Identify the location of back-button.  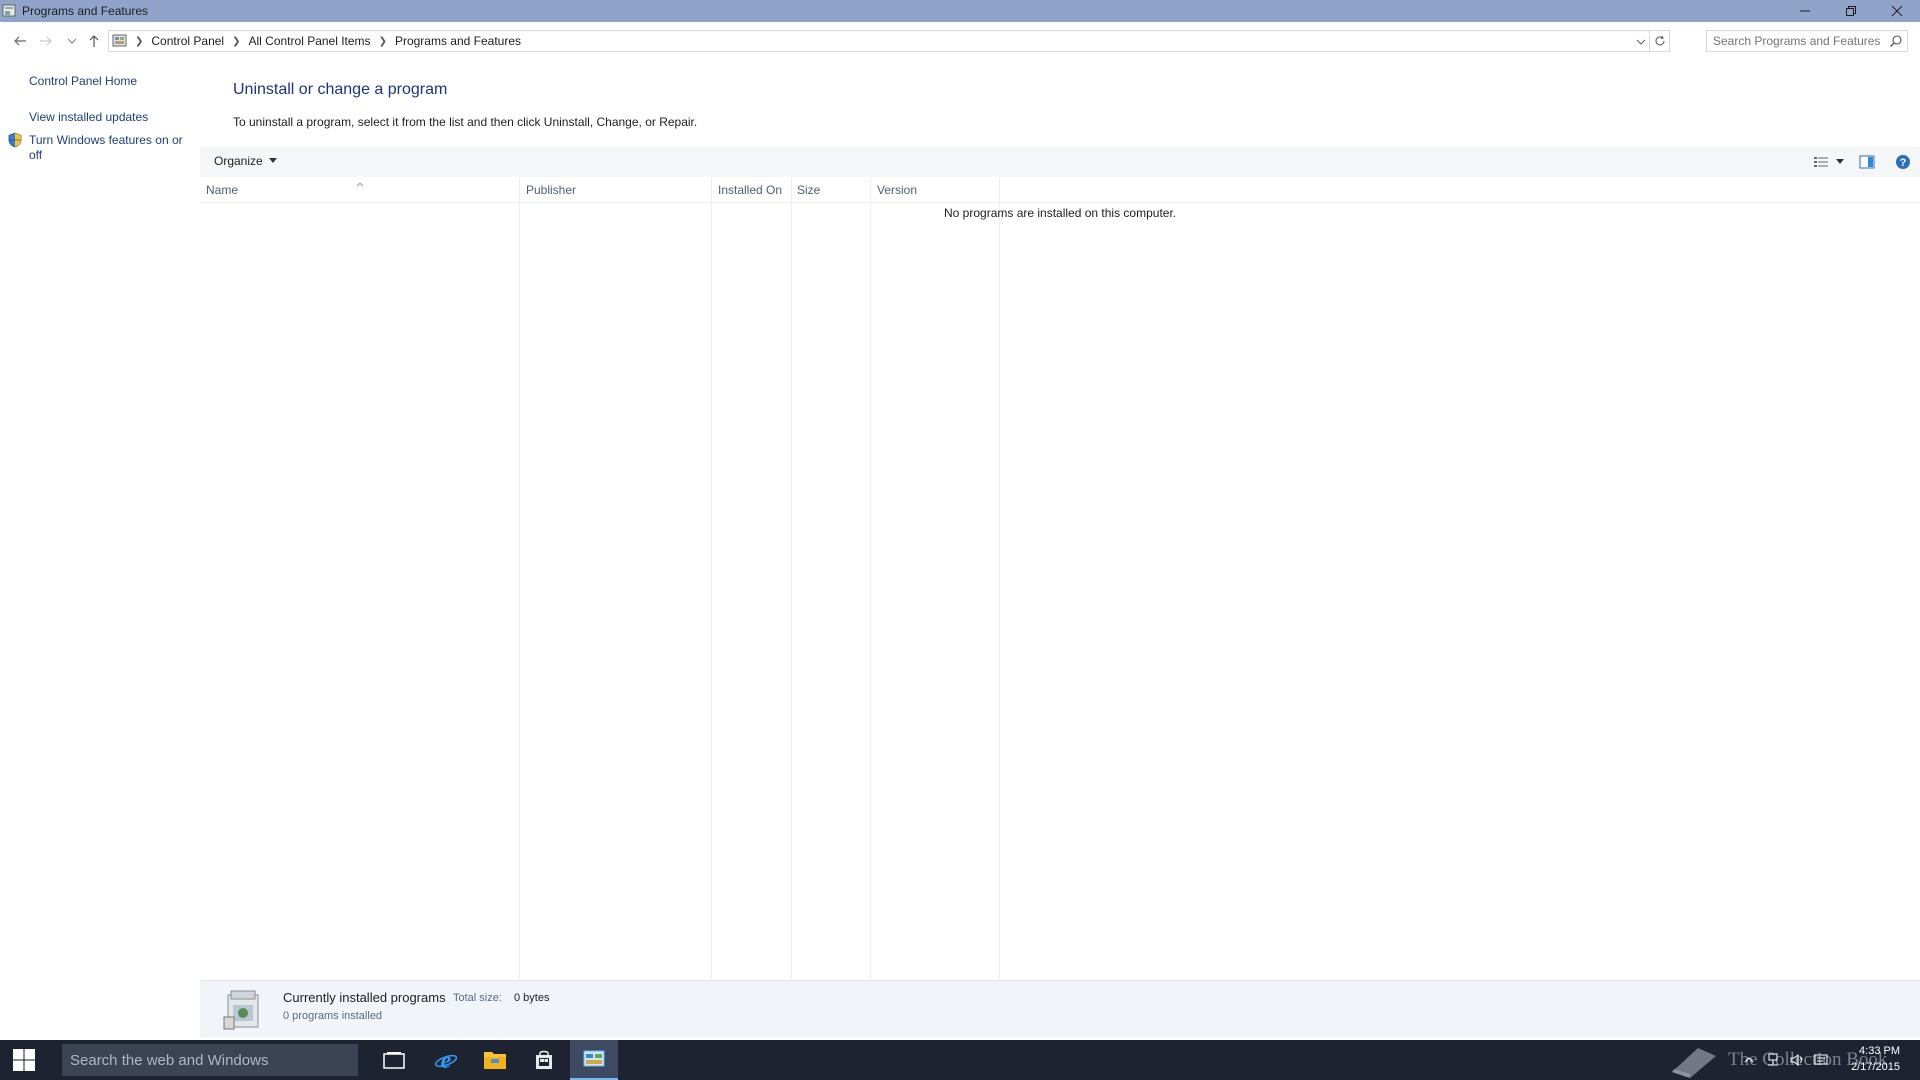
(20, 41).